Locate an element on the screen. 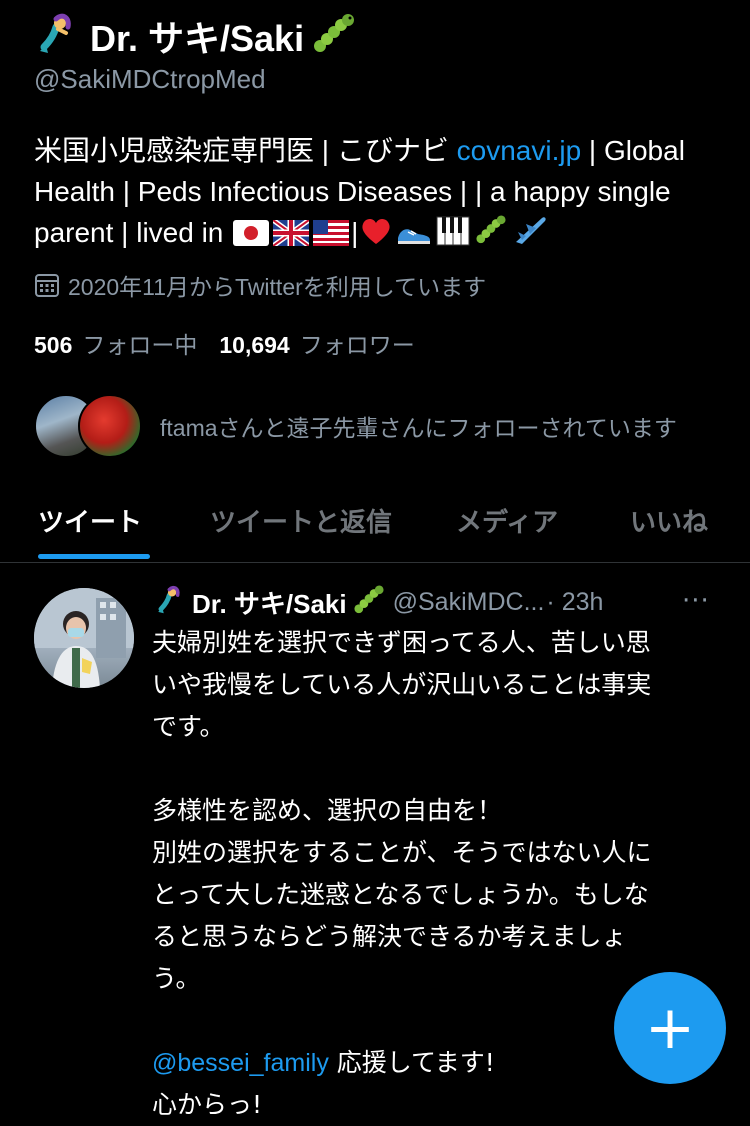 This screenshot has height=1126, width=750. heart-icon is located at coordinates (376, 236).